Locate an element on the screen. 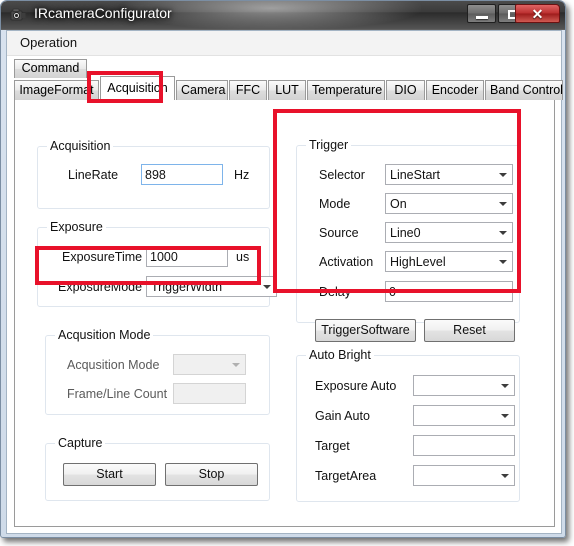  exposuremode-value: TriggerWidth is located at coordinates (187, 287).